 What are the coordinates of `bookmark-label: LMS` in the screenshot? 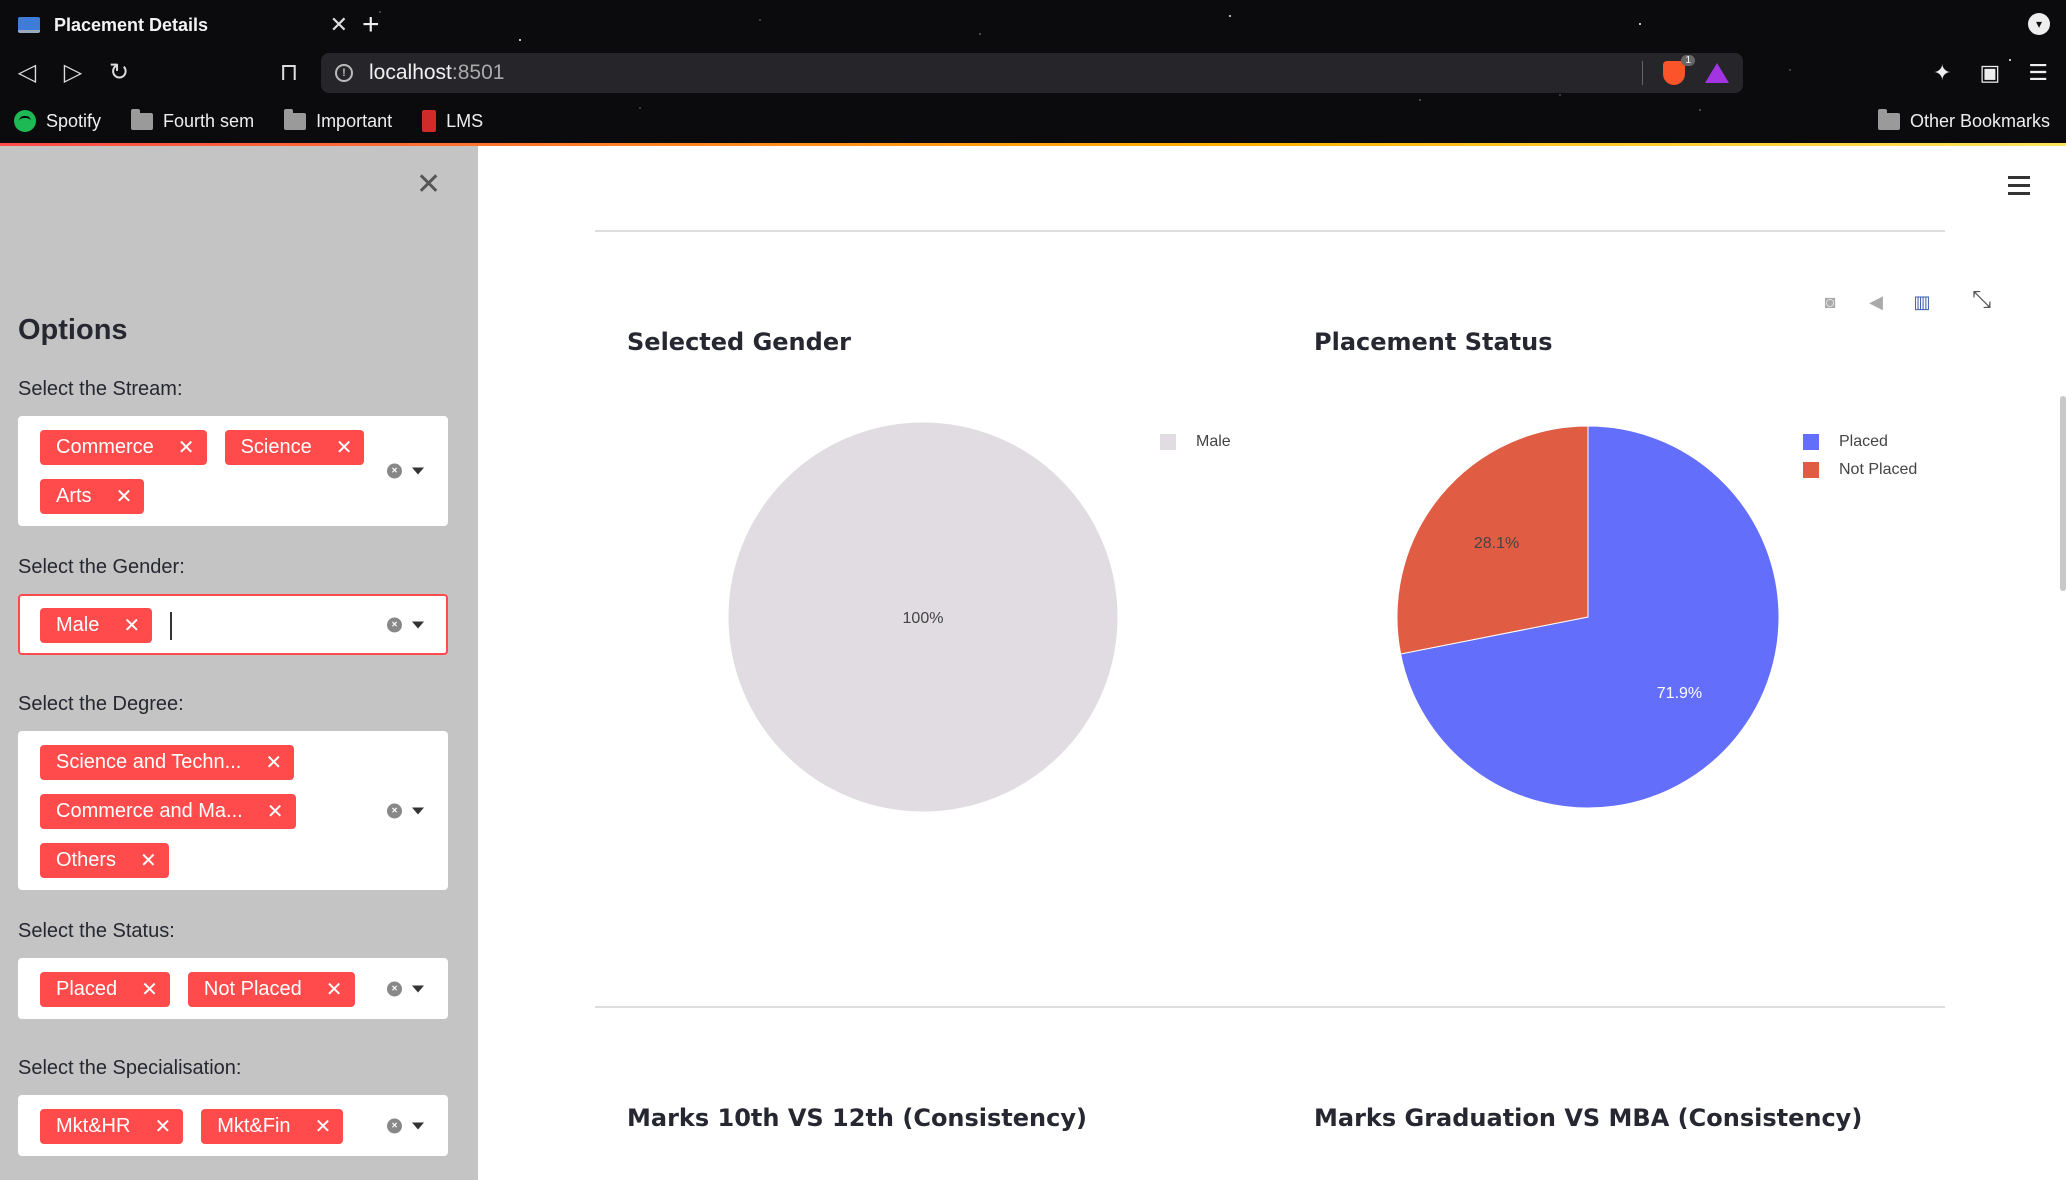 It's located at (465, 120).